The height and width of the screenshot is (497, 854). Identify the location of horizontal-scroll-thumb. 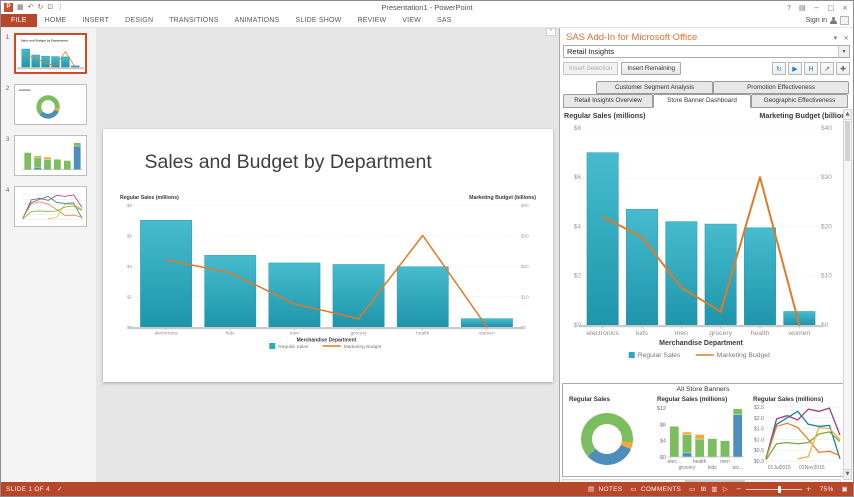
(714, 481).